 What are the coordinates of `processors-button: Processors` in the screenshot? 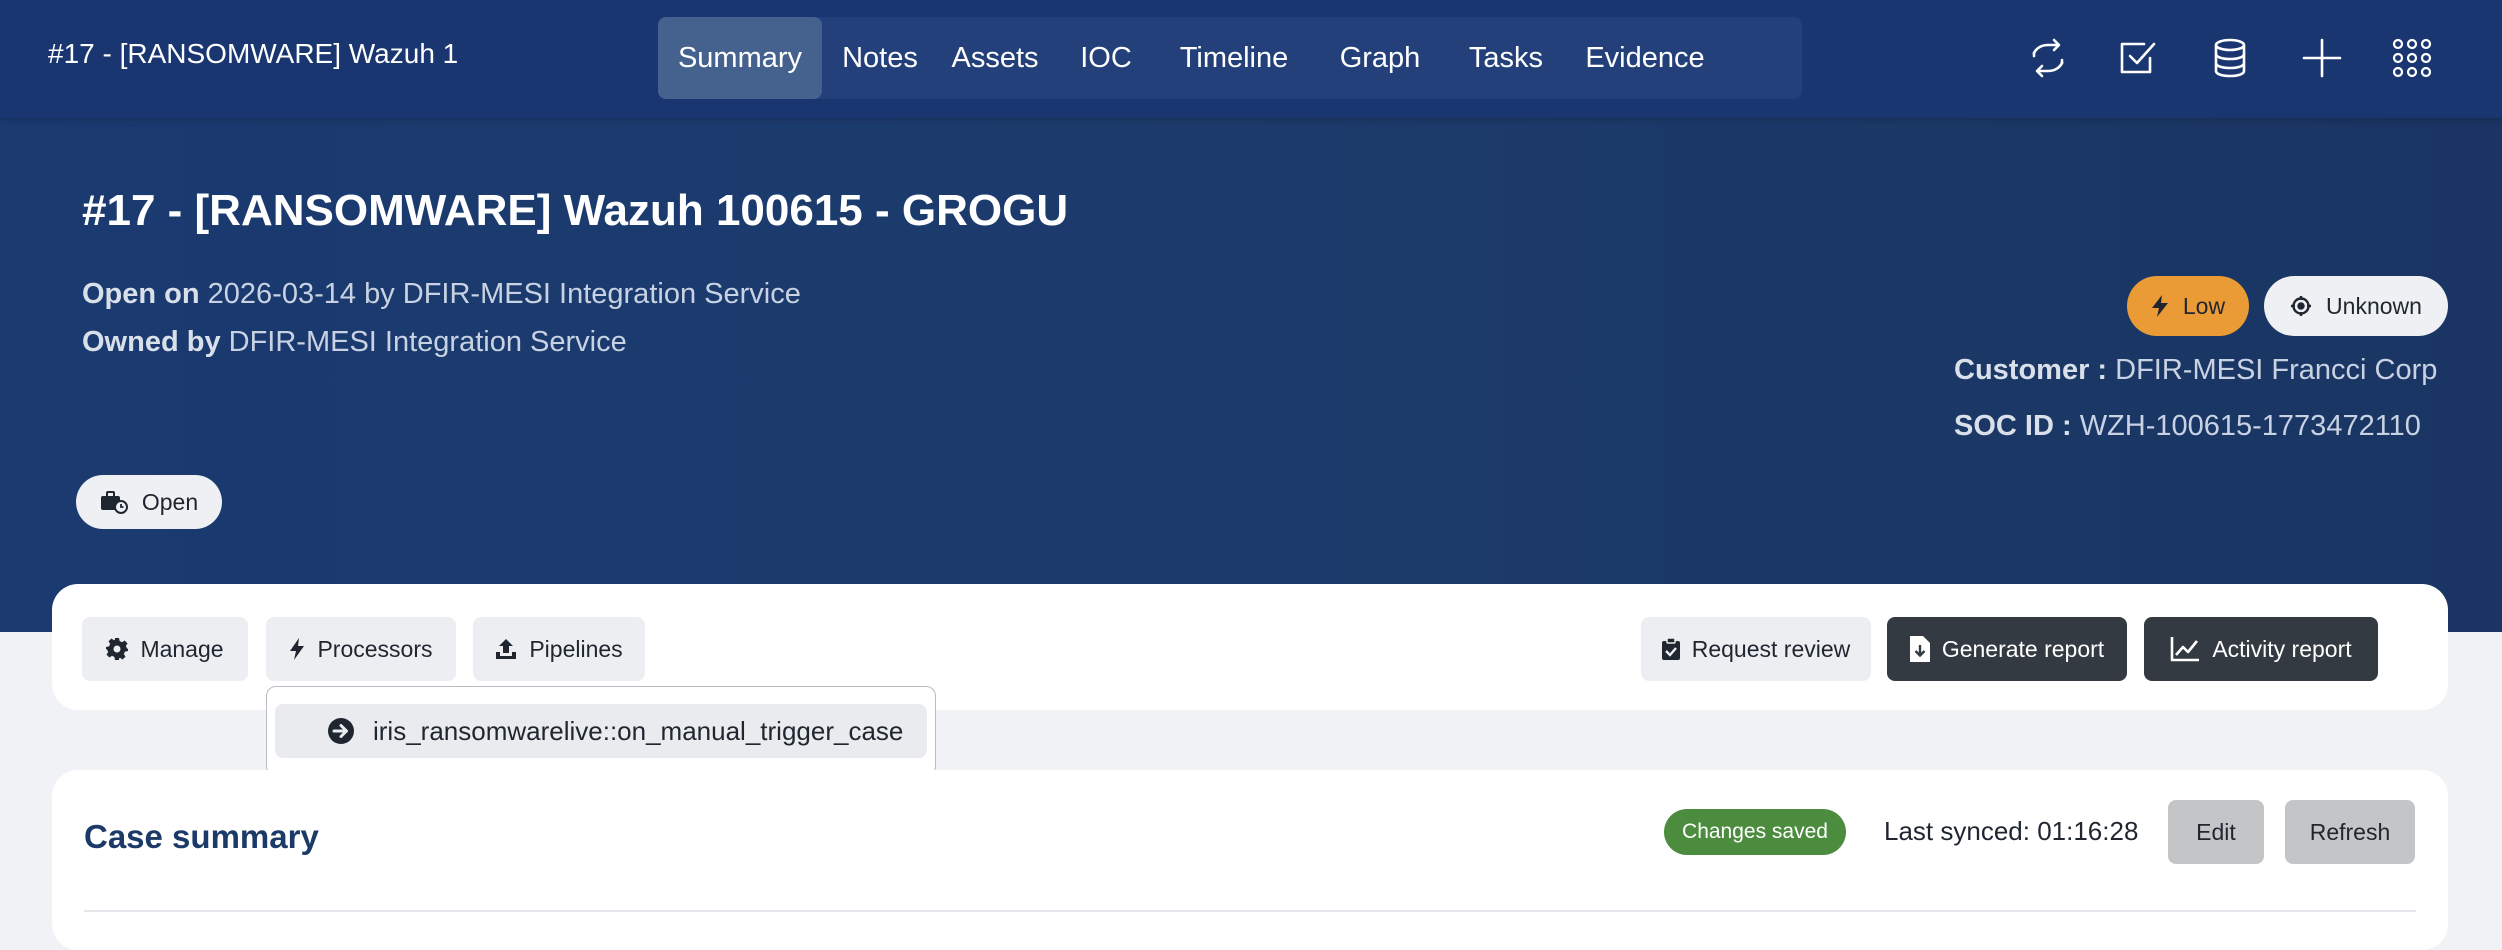 It's located at (361, 649).